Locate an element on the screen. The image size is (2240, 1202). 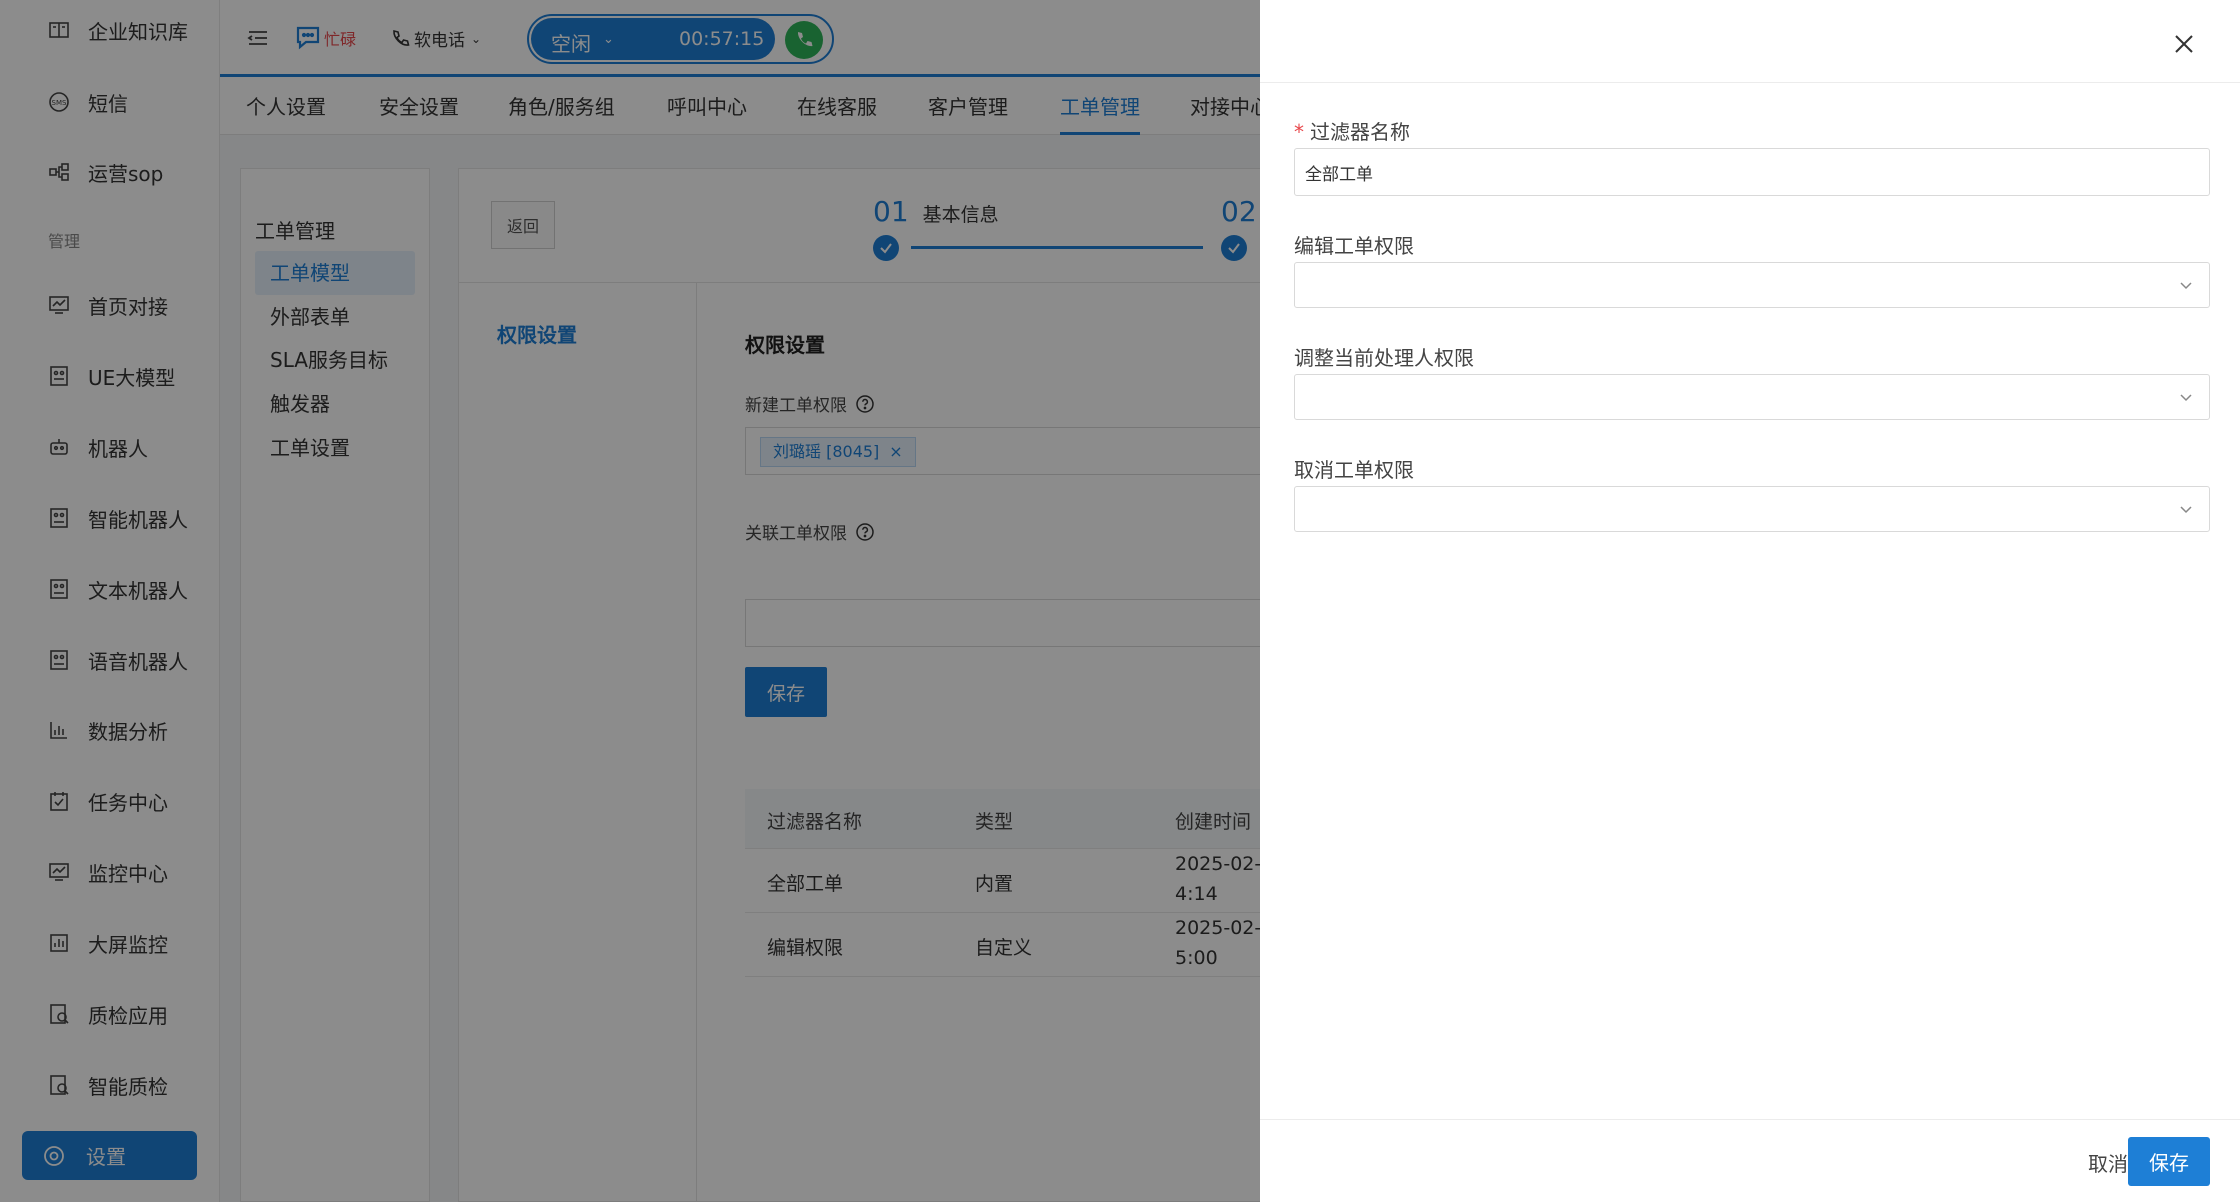
adjust-perm-select is located at coordinates (1752, 397).